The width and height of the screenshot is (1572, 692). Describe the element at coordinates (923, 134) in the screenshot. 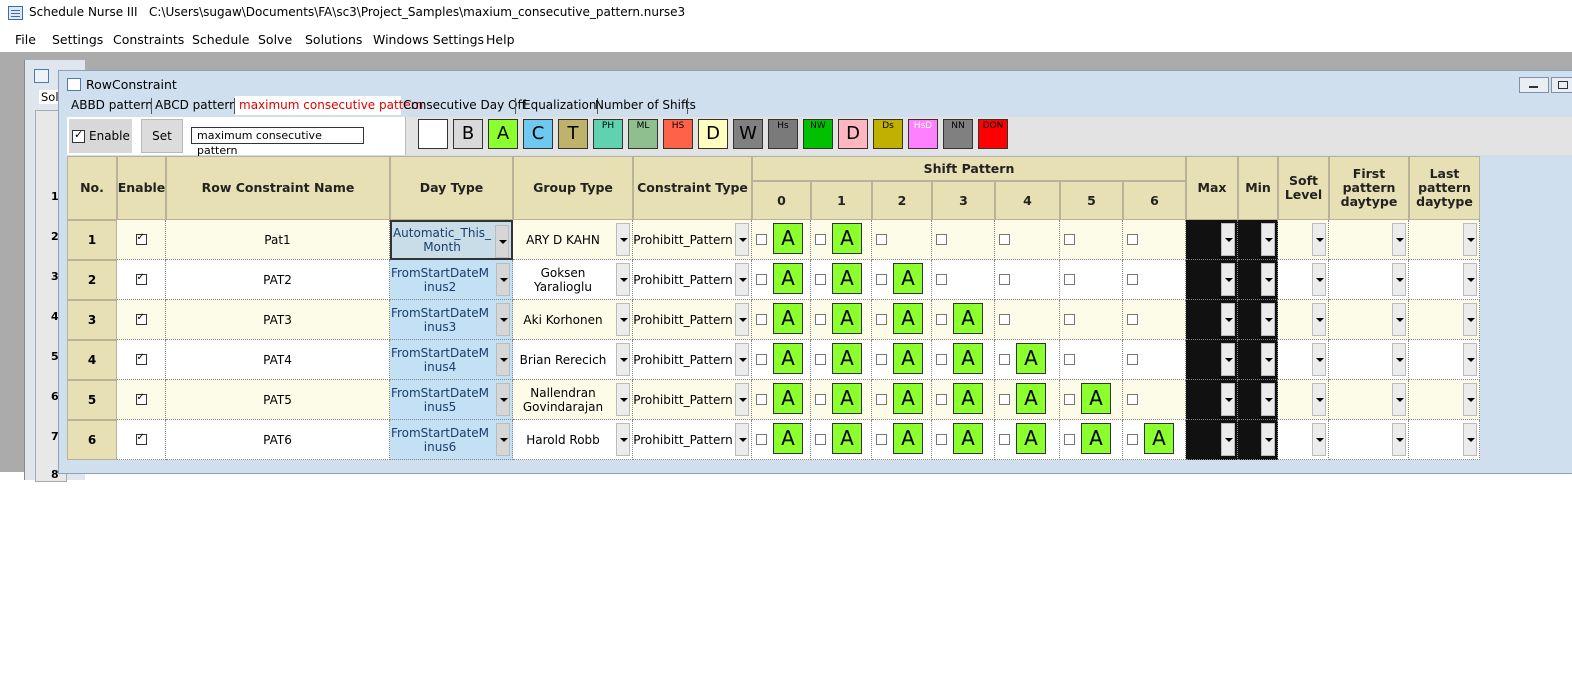

I see `palette-swatch-hsd: HsD` at that location.